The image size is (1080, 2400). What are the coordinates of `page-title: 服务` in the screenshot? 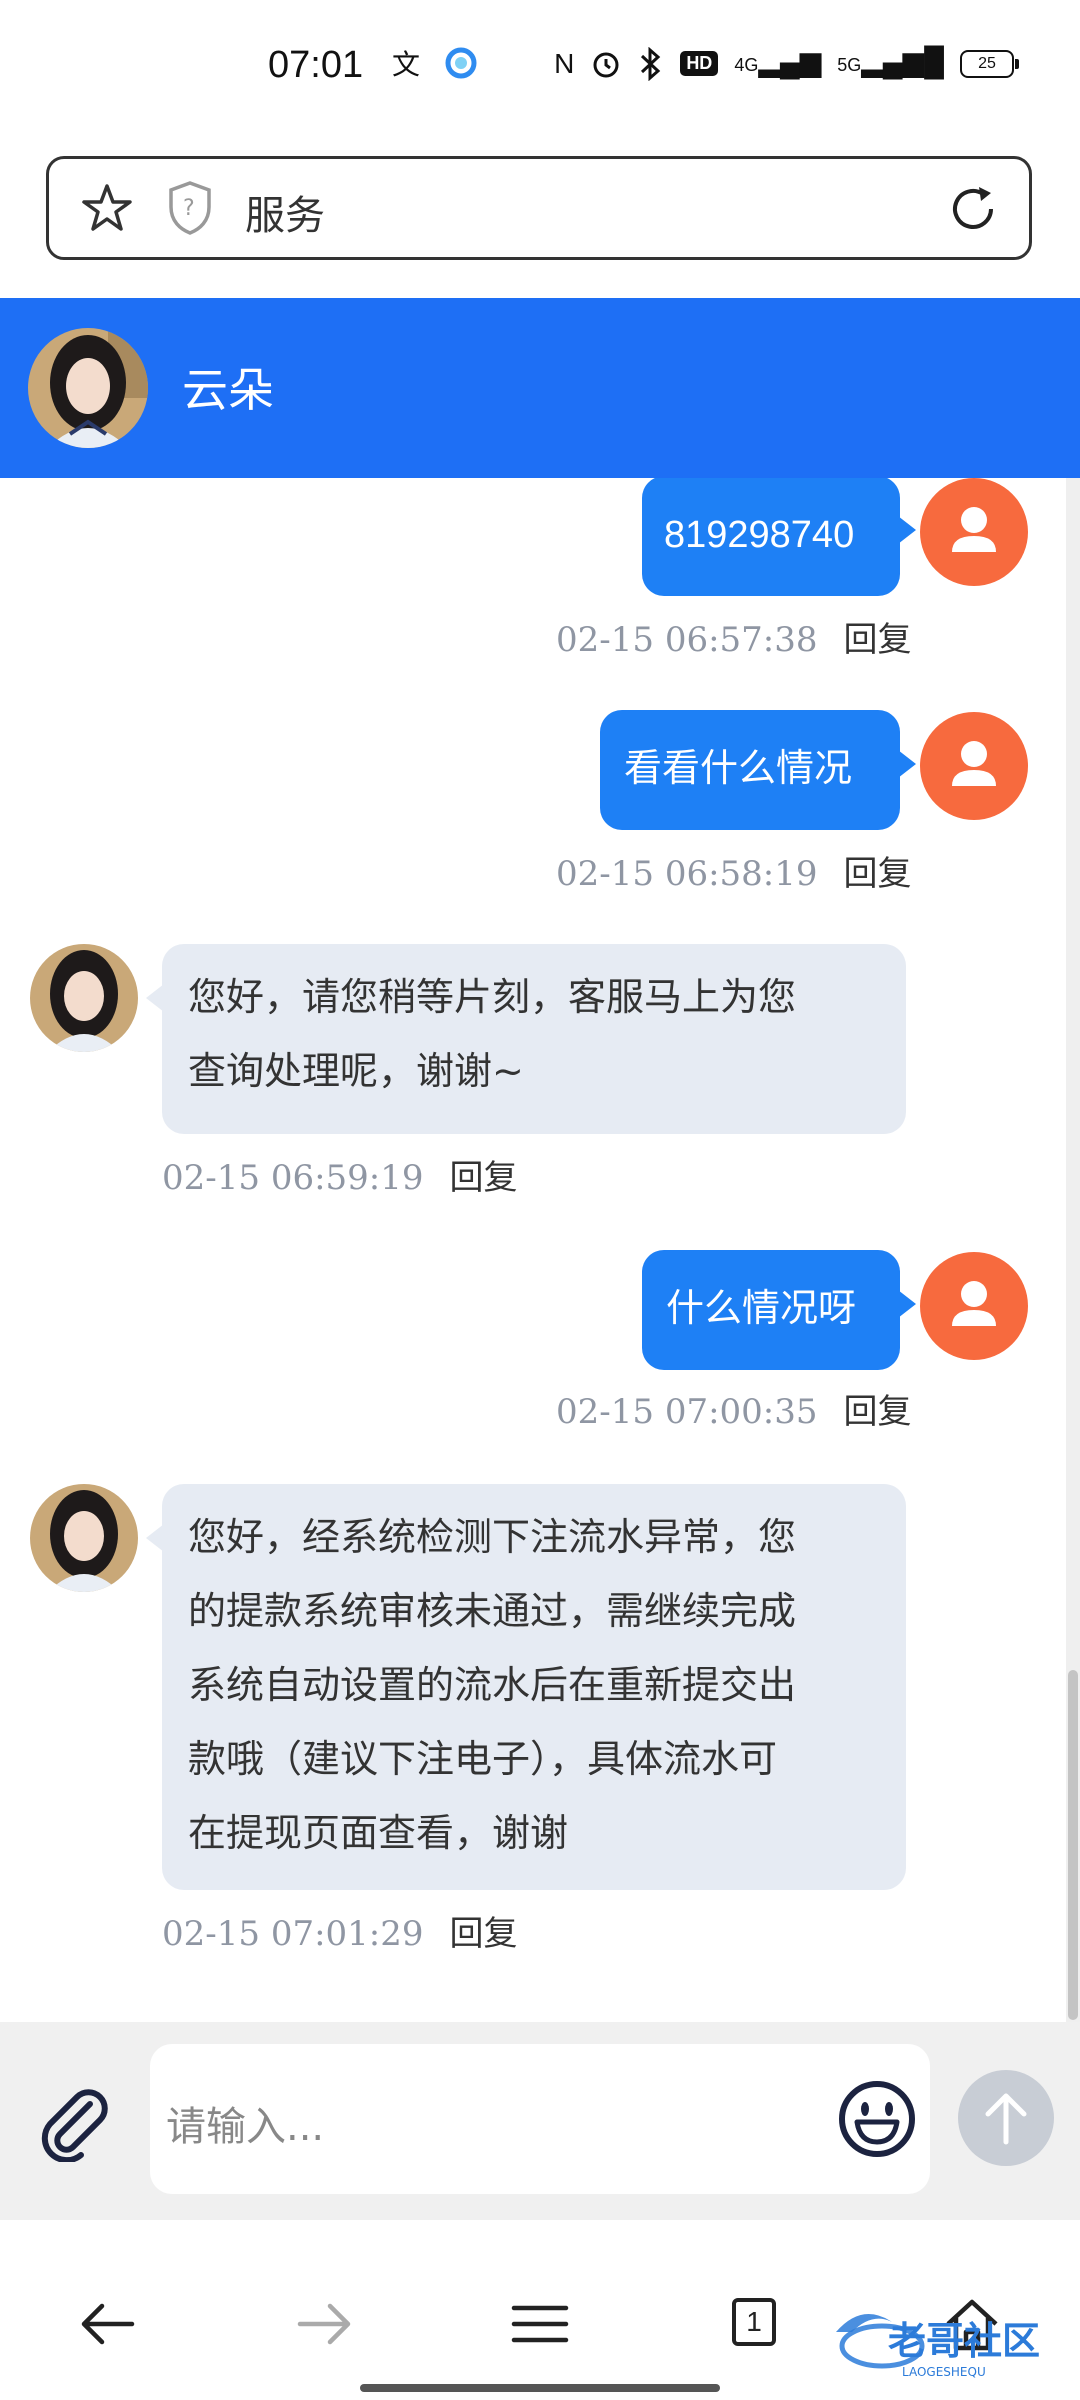 It's located at (285, 212).